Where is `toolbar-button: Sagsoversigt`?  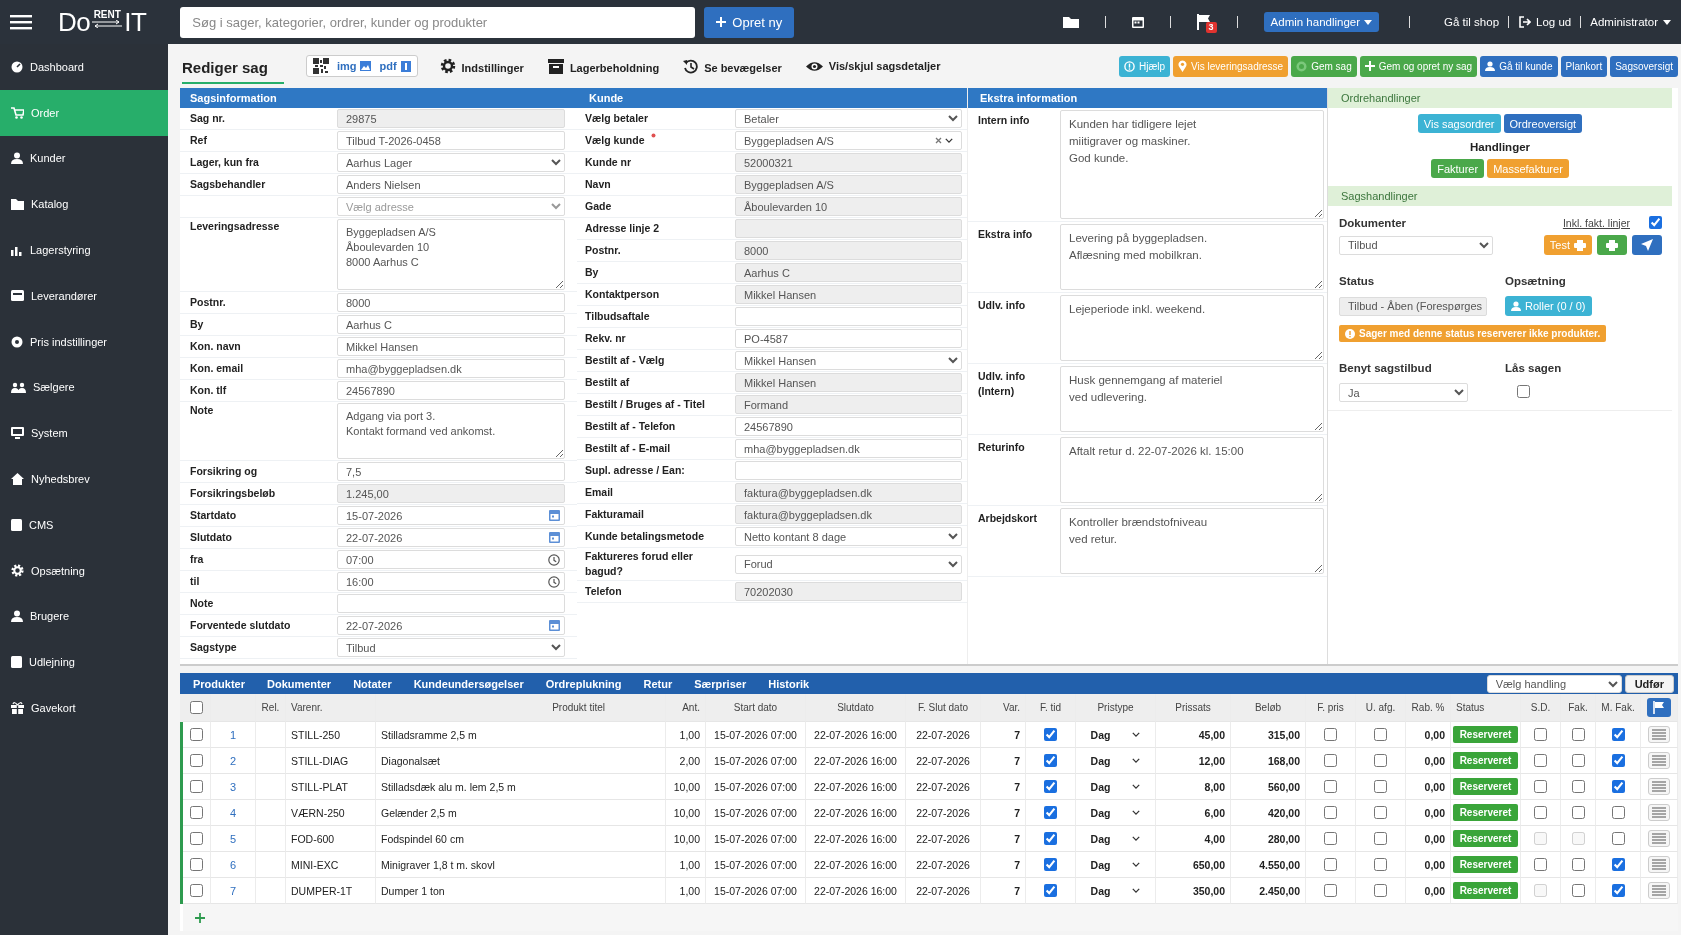
toolbar-button: Sagsoversigt is located at coordinates (1644, 66).